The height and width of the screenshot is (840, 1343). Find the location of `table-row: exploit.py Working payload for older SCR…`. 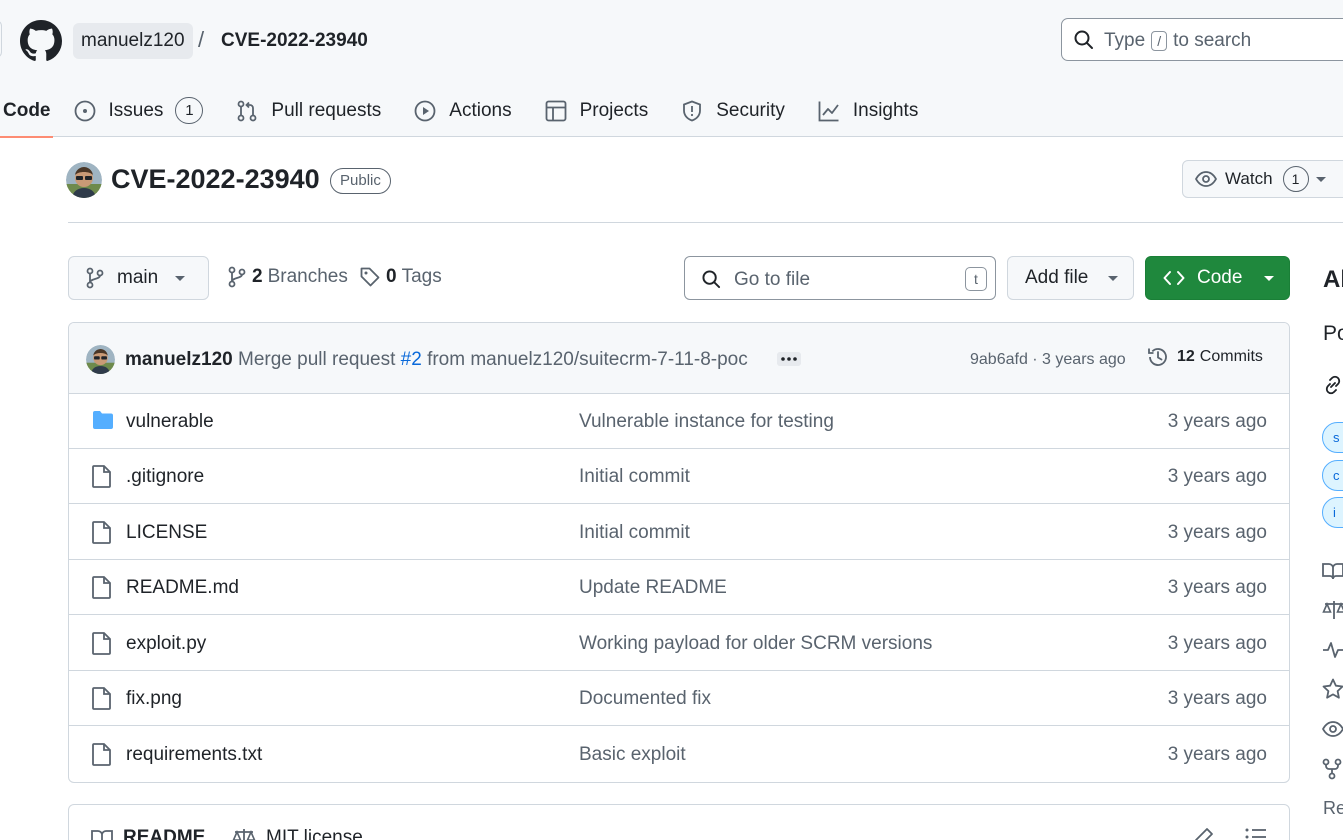

table-row: exploit.py Working payload for older SCR… is located at coordinates (679, 643).